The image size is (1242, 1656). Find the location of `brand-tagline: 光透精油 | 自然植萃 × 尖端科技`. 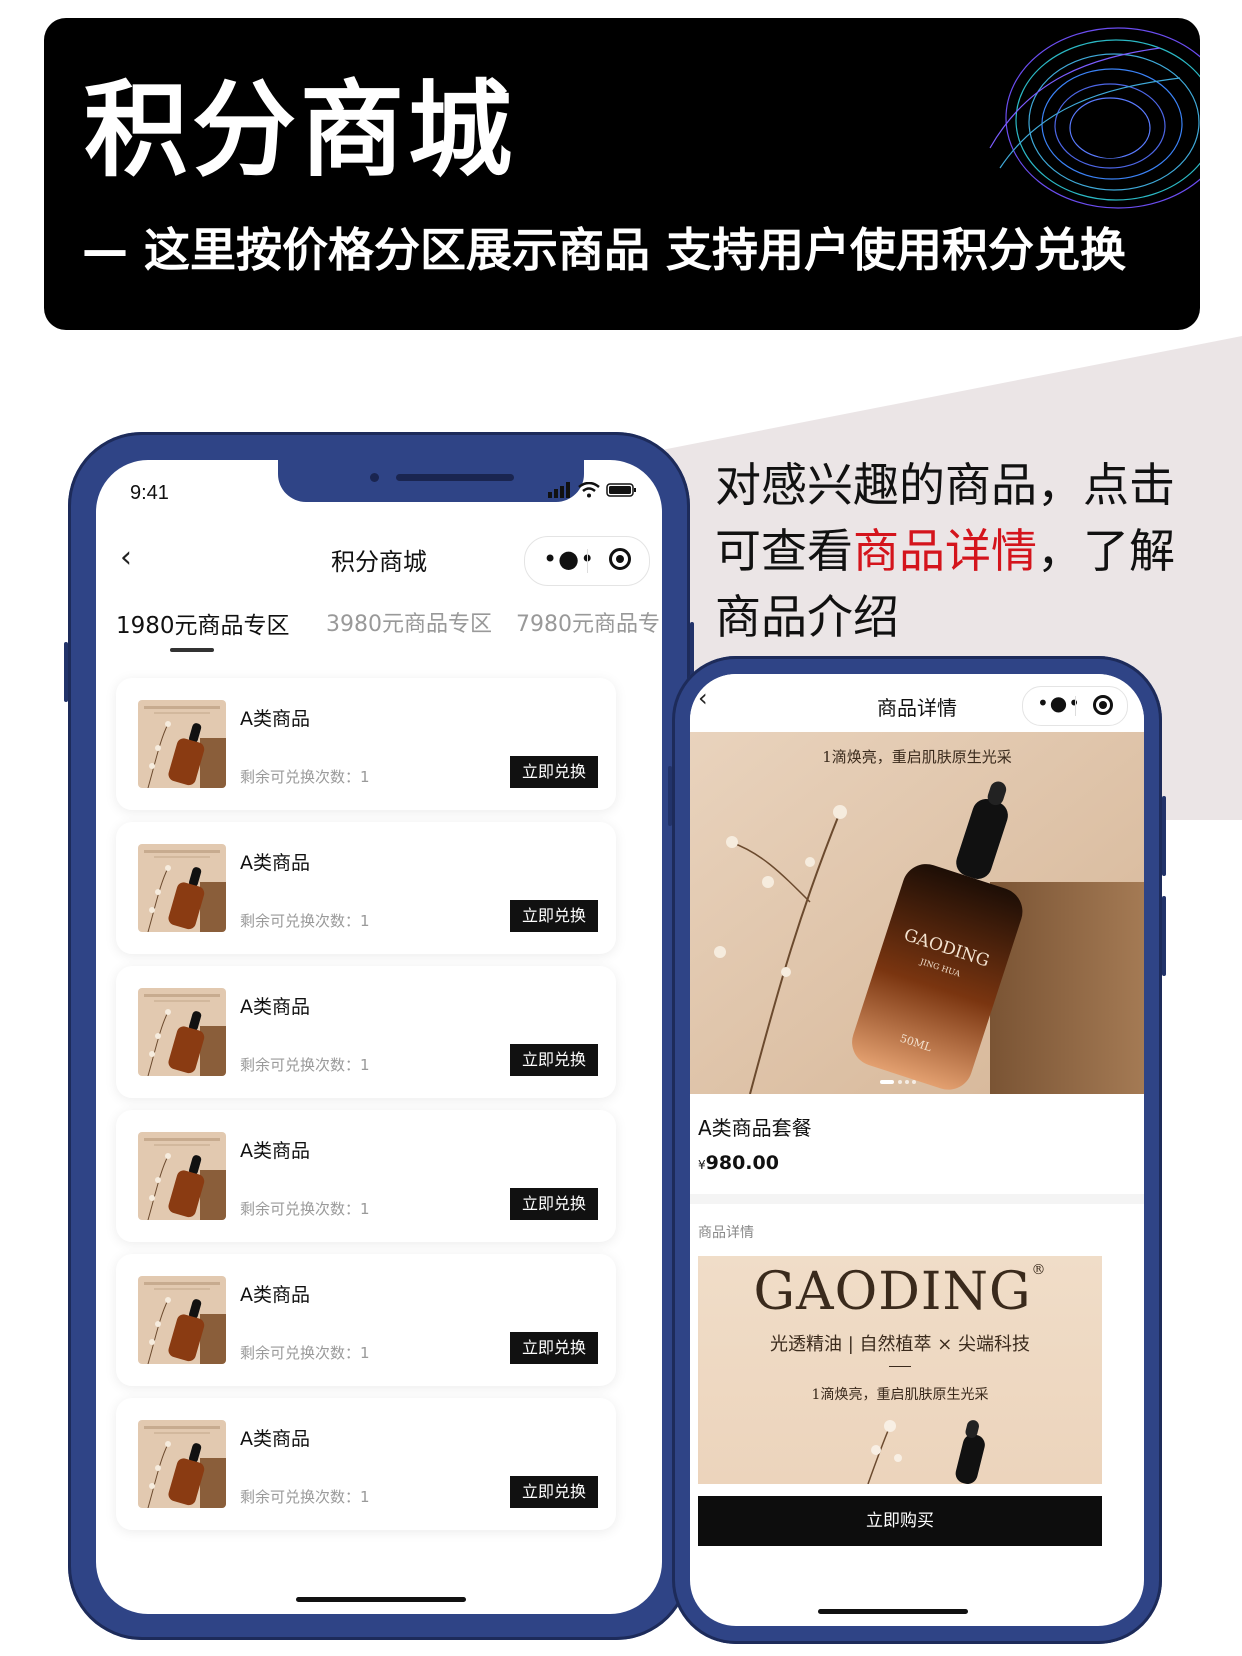

brand-tagline: 光透精油 | 自然植萃 × 尖端科技 is located at coordinates (900, 1344).